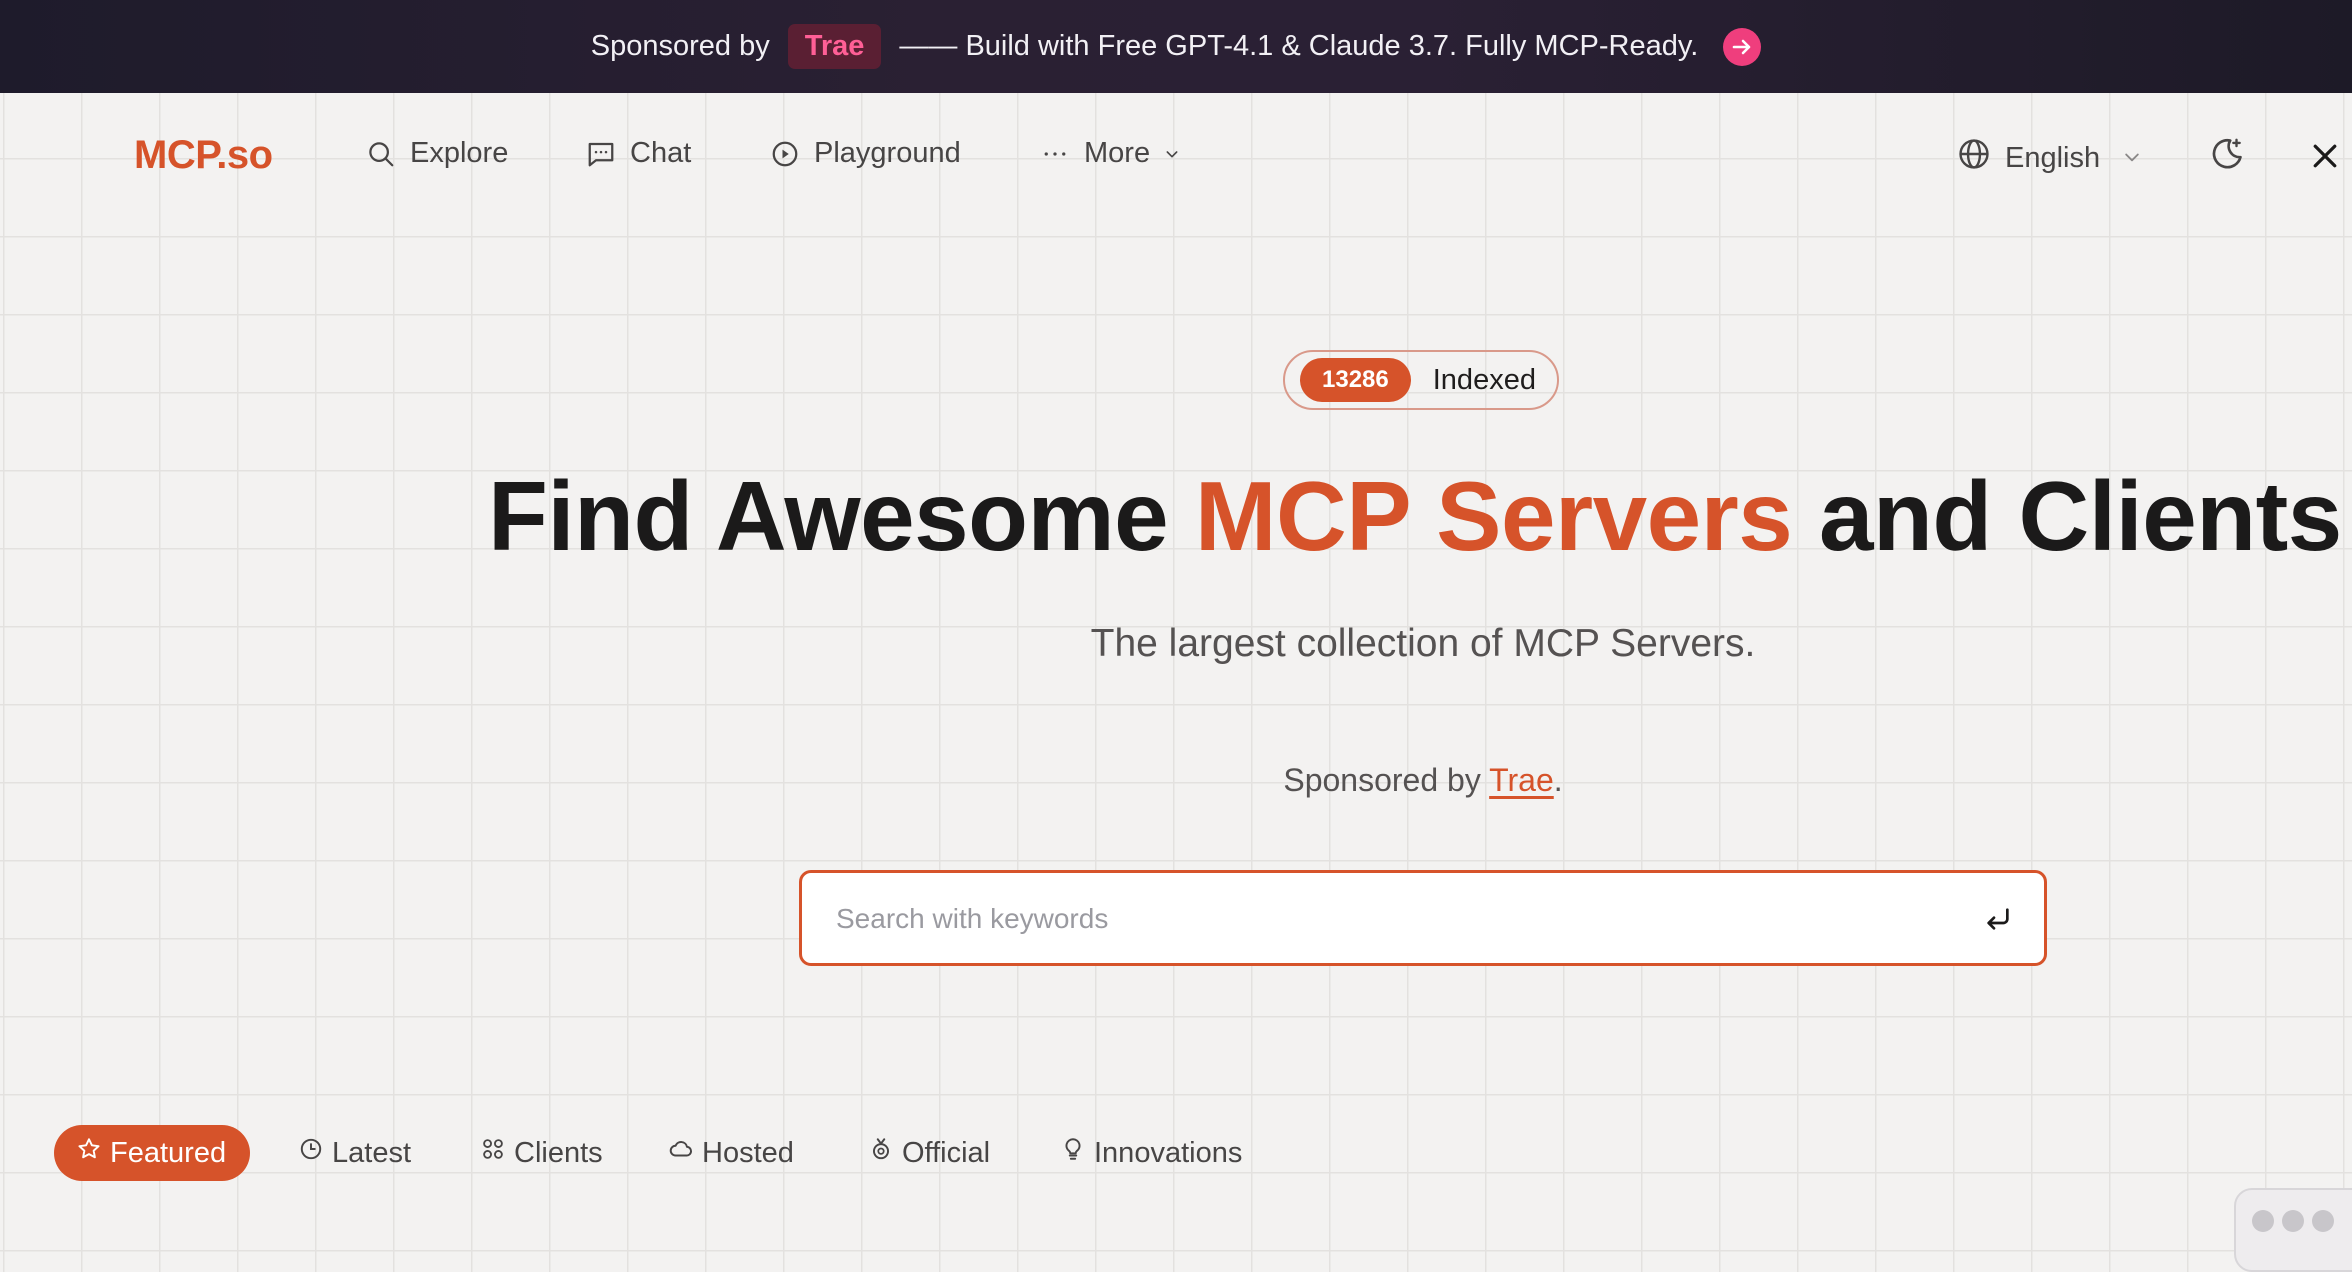 The image size is (2352, 1272). Describe the element at coordinates (2053, 157) in the screenshot. I see `language-label: English` at that location.